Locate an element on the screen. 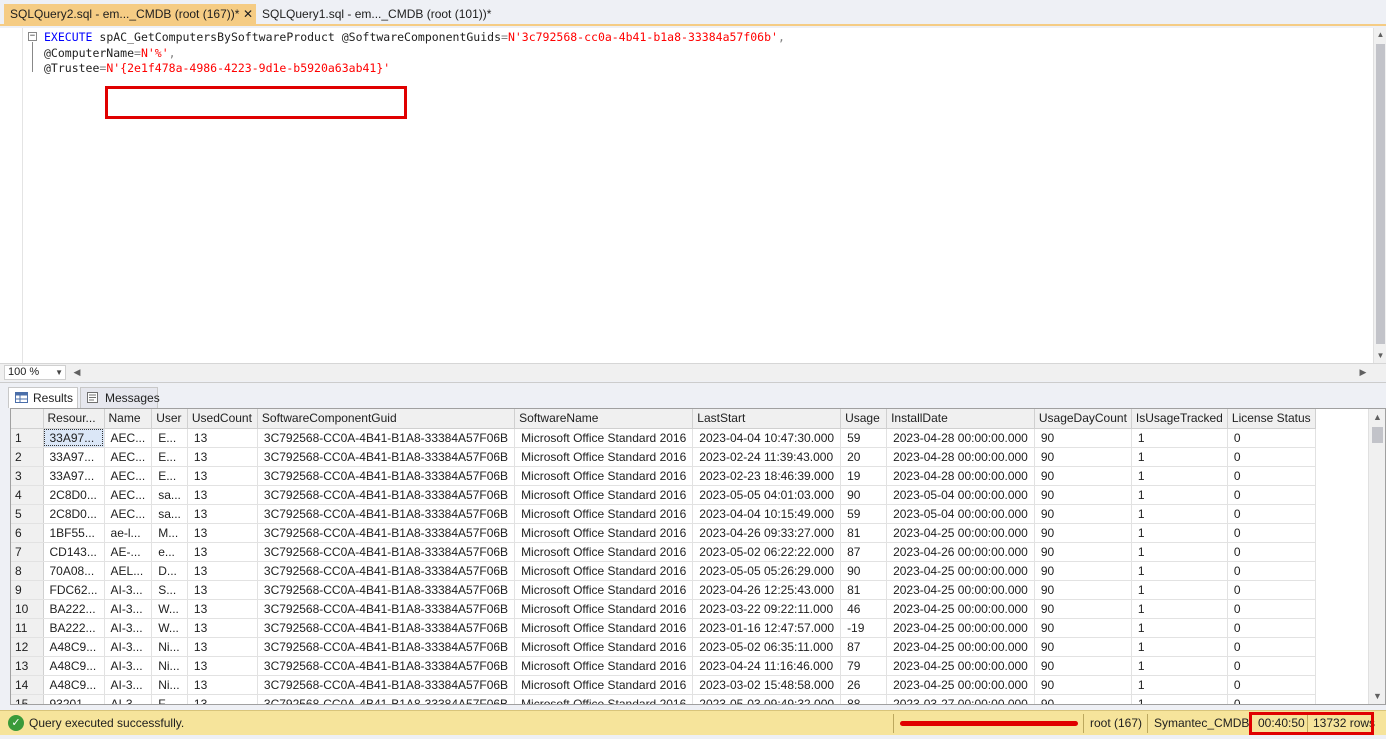 The image size is (1386, 739). collapse-icon: − is located at coordinates (32, 36).